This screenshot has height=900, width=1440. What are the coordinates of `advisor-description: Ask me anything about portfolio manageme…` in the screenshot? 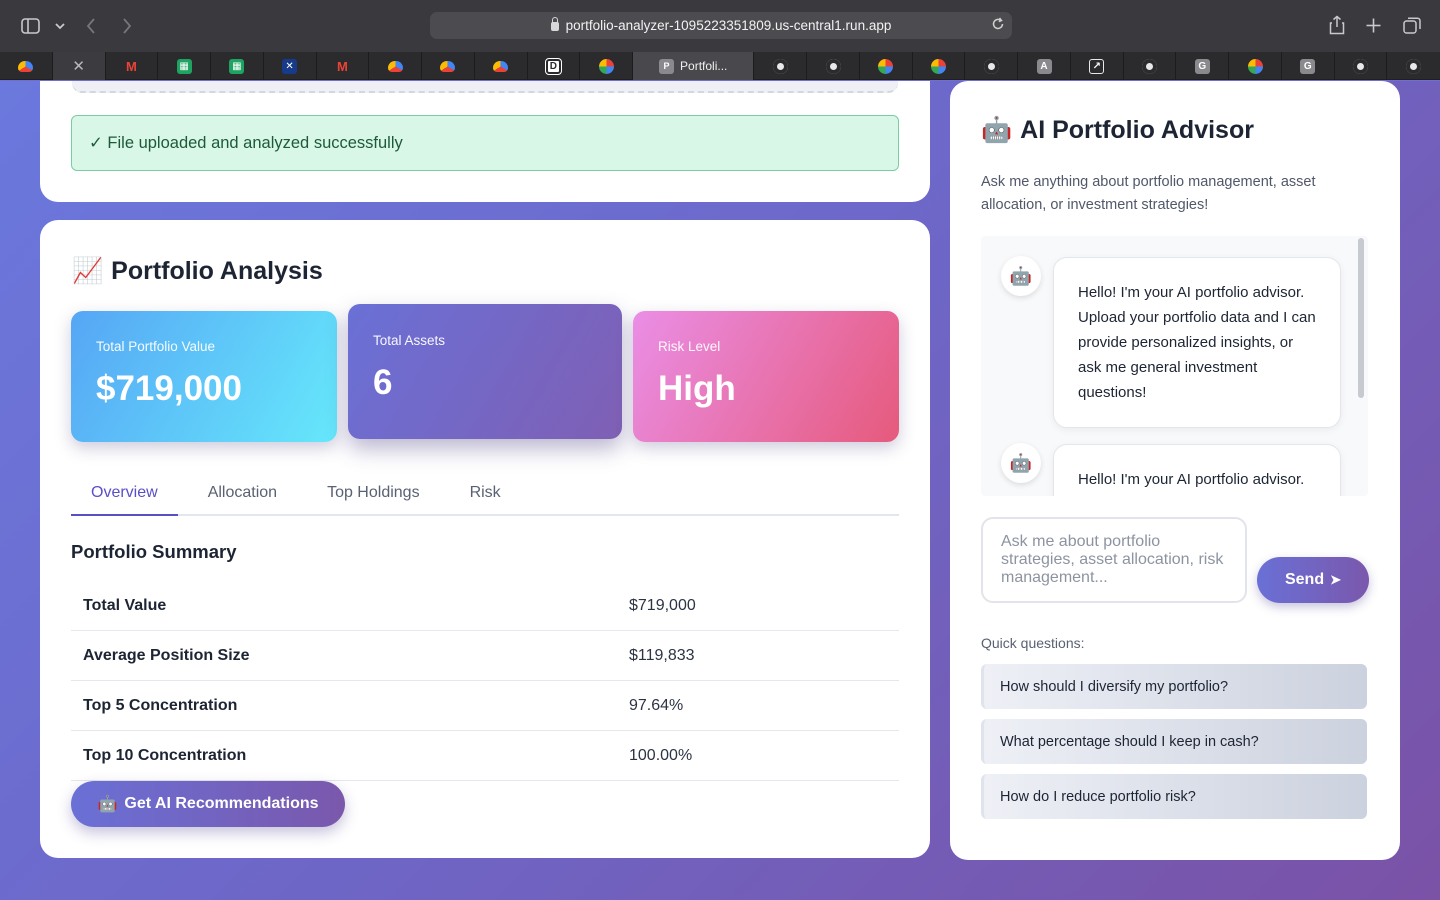 It's located at (1148, 193).